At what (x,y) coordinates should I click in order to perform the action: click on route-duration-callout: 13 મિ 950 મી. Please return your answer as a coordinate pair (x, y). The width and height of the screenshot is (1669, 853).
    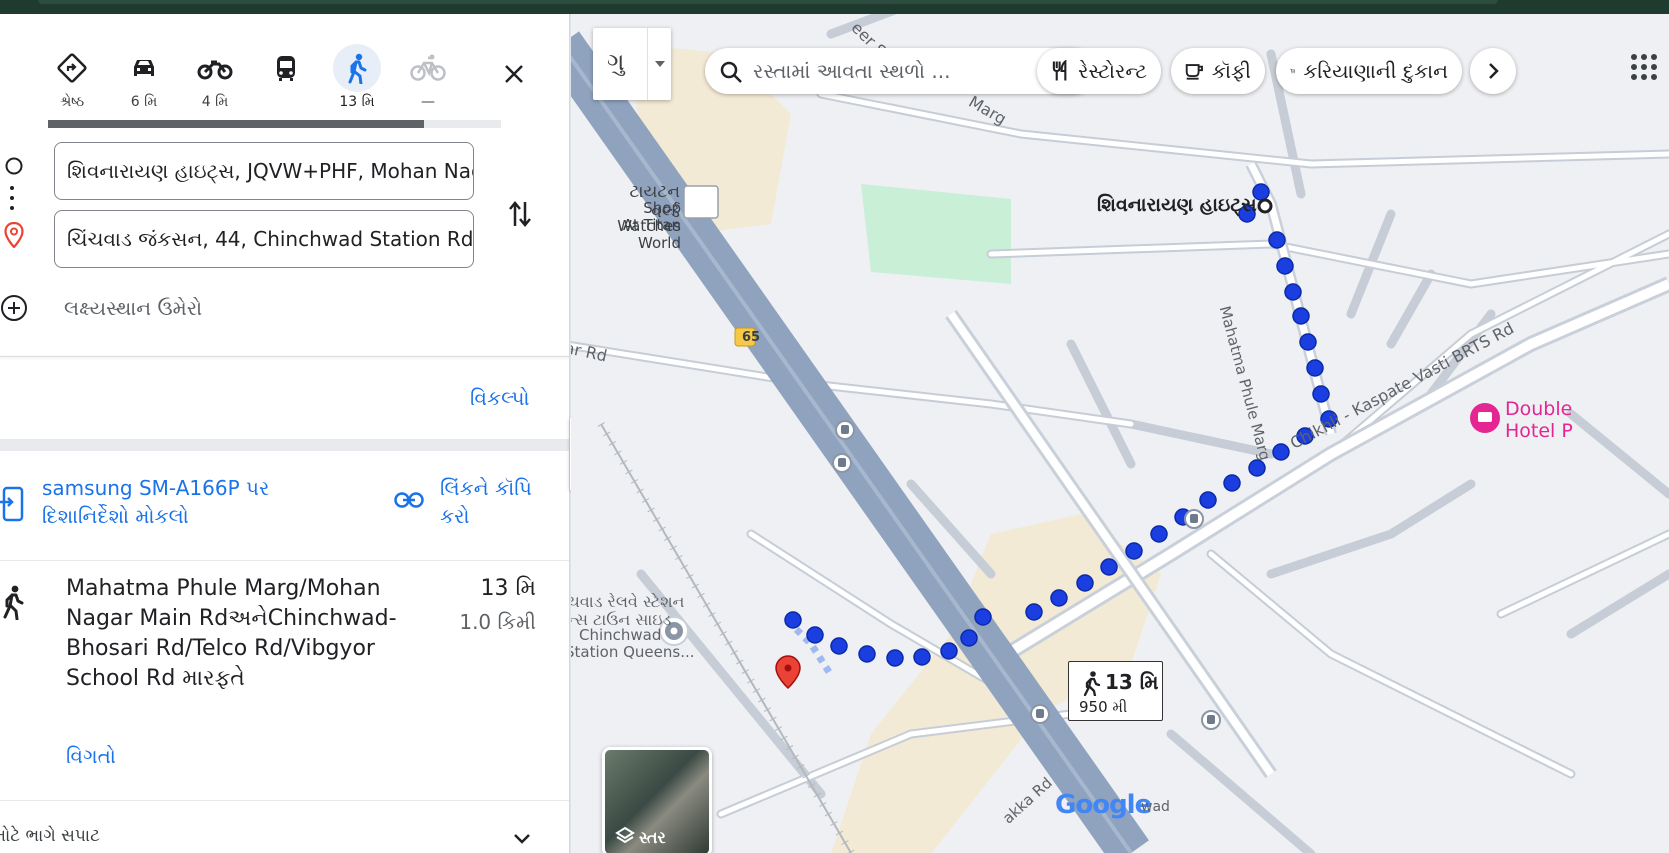
    Looking at the image, I should click on (1115, 691).